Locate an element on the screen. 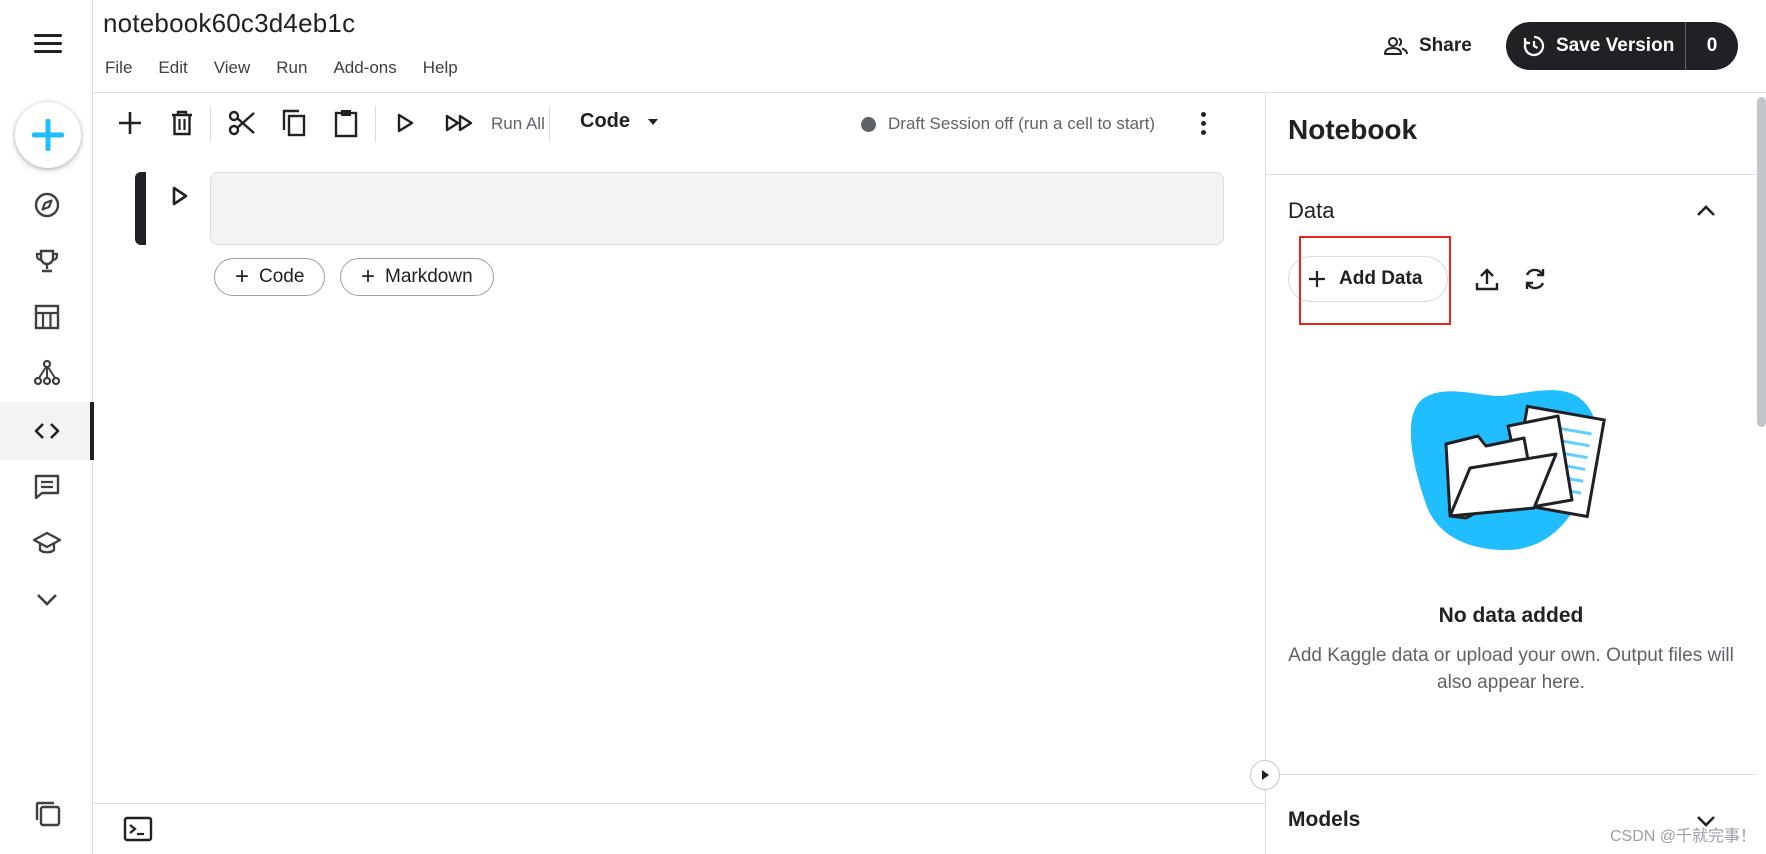  run-all-icon-button is located at coordinates (460, 123).